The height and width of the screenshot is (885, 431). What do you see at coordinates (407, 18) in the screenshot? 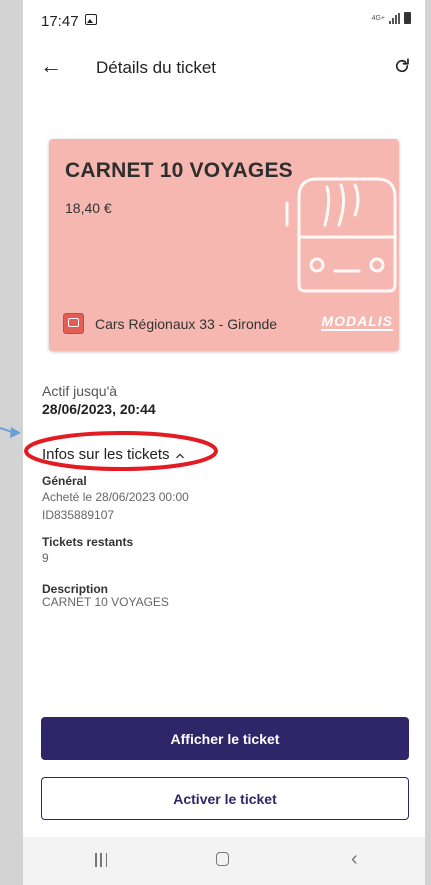
I see `battery-icon` at bounding box center [407, 18].